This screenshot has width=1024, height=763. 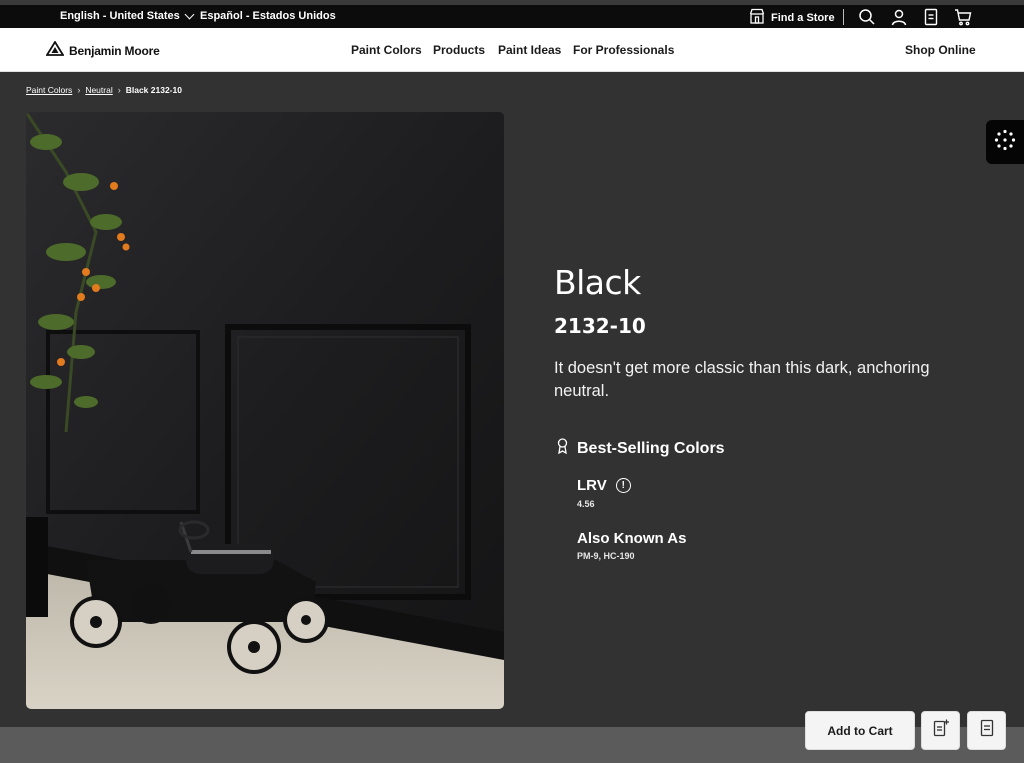 I want to click on color-tool-button, so click(x=1005, y=142).